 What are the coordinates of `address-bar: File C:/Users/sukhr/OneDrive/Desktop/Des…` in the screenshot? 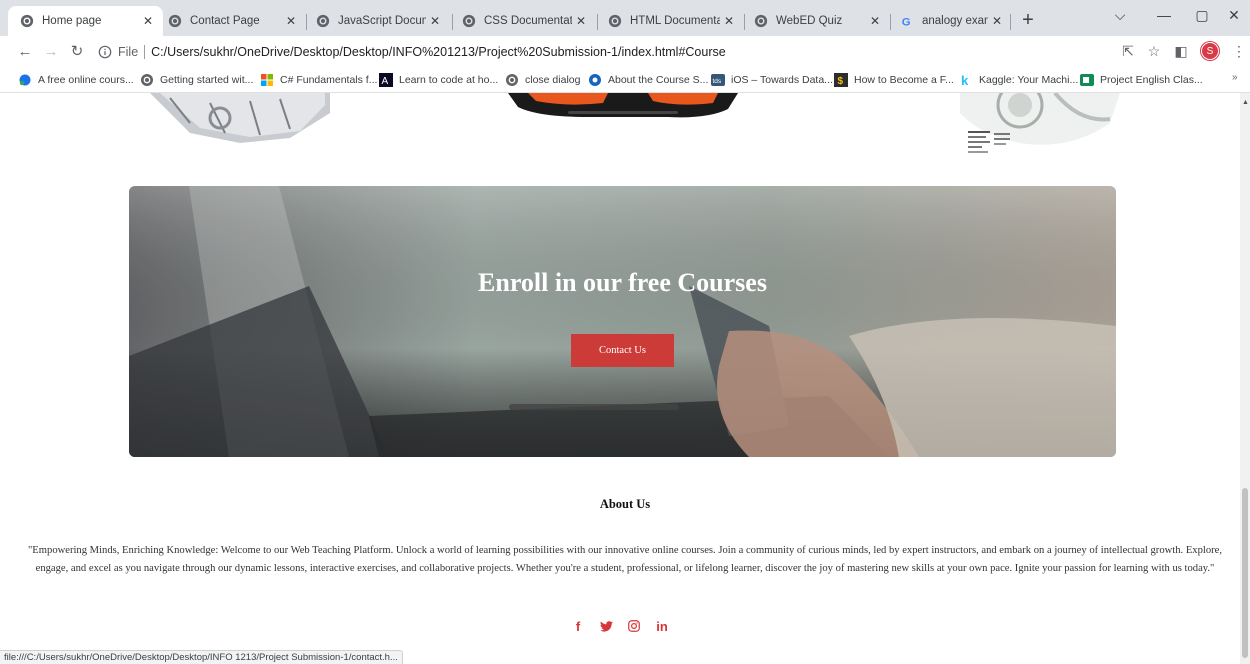 It's located at (598, 51).